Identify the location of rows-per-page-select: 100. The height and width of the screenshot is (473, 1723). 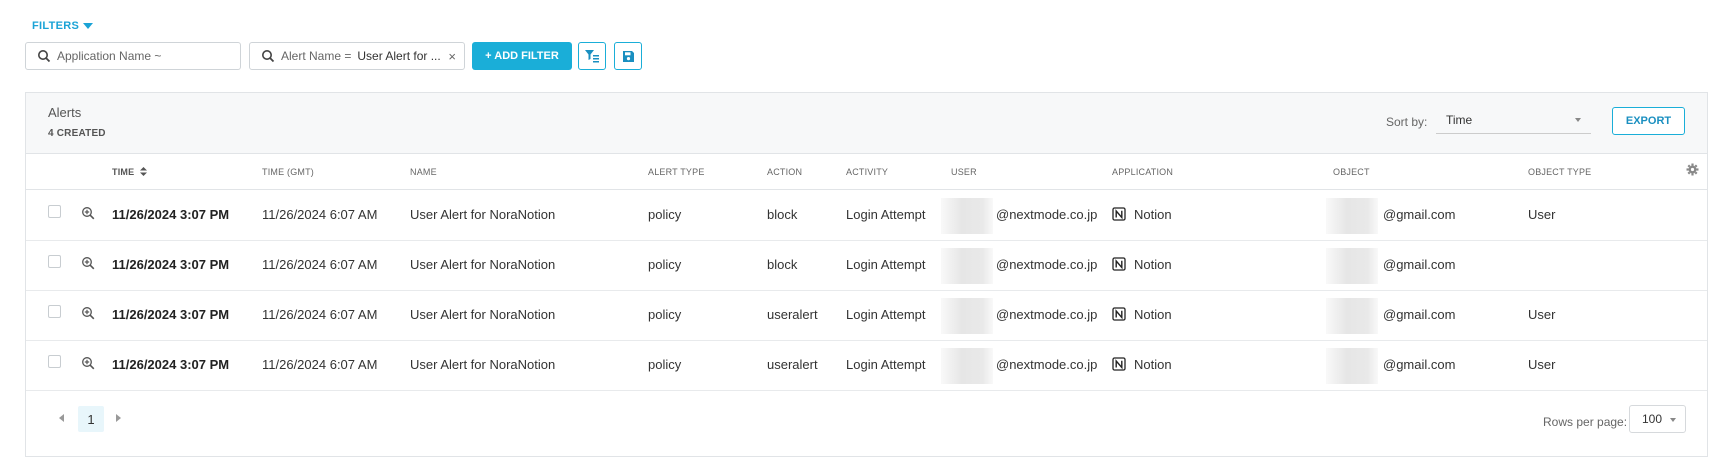
(1657, 419).